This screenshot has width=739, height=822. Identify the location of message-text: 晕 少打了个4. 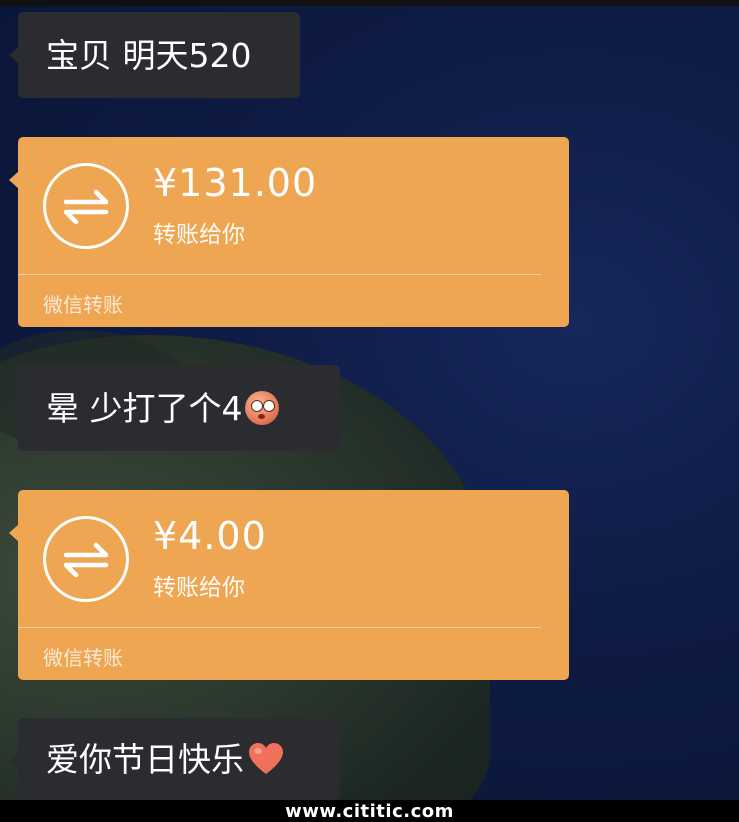
(144, 408).